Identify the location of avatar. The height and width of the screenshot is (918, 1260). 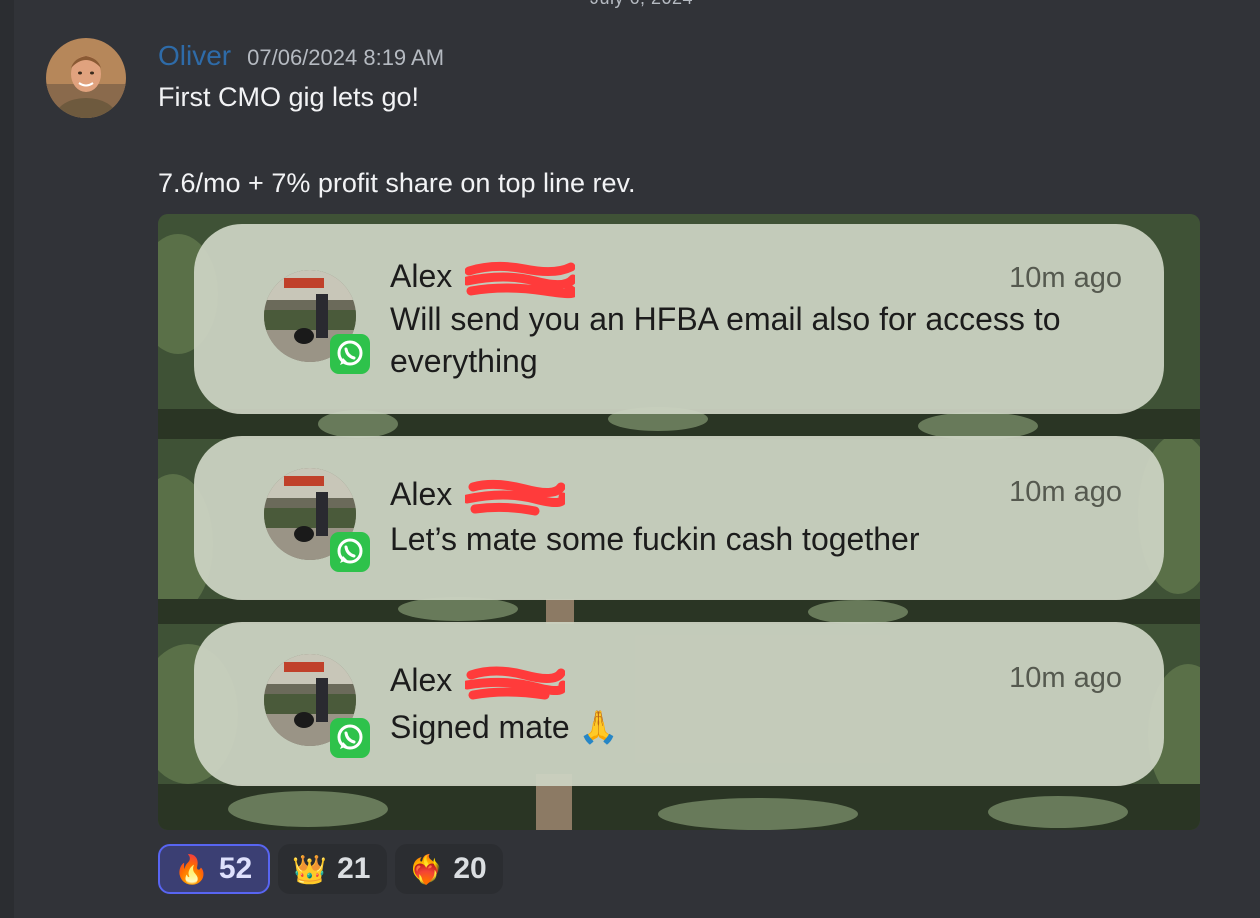
(86, 78).